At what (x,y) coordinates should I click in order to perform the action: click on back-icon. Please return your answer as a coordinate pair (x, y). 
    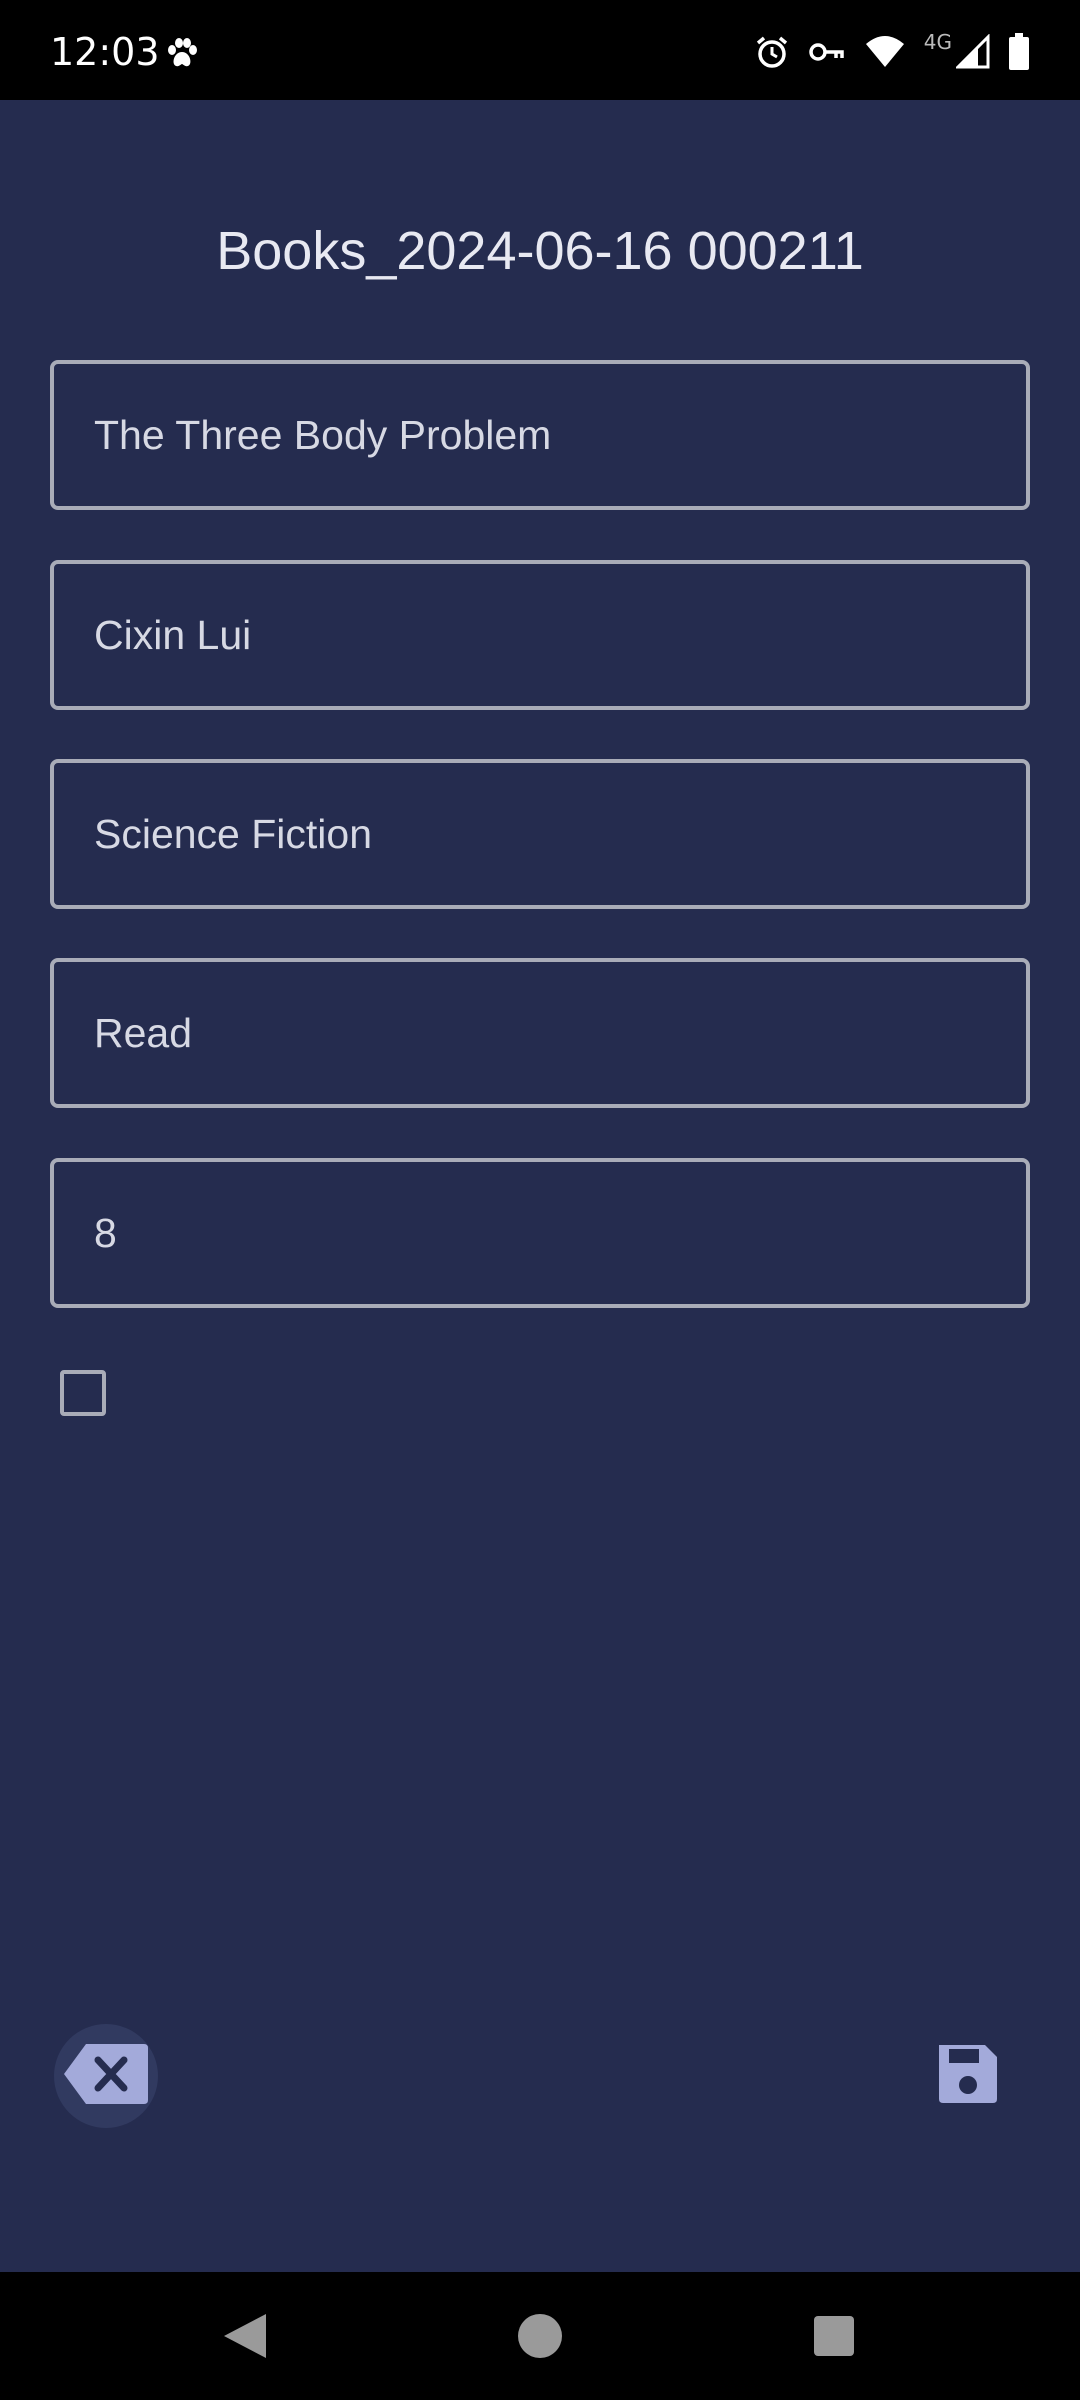
    Looking at the image, I should click on (245, 2338).